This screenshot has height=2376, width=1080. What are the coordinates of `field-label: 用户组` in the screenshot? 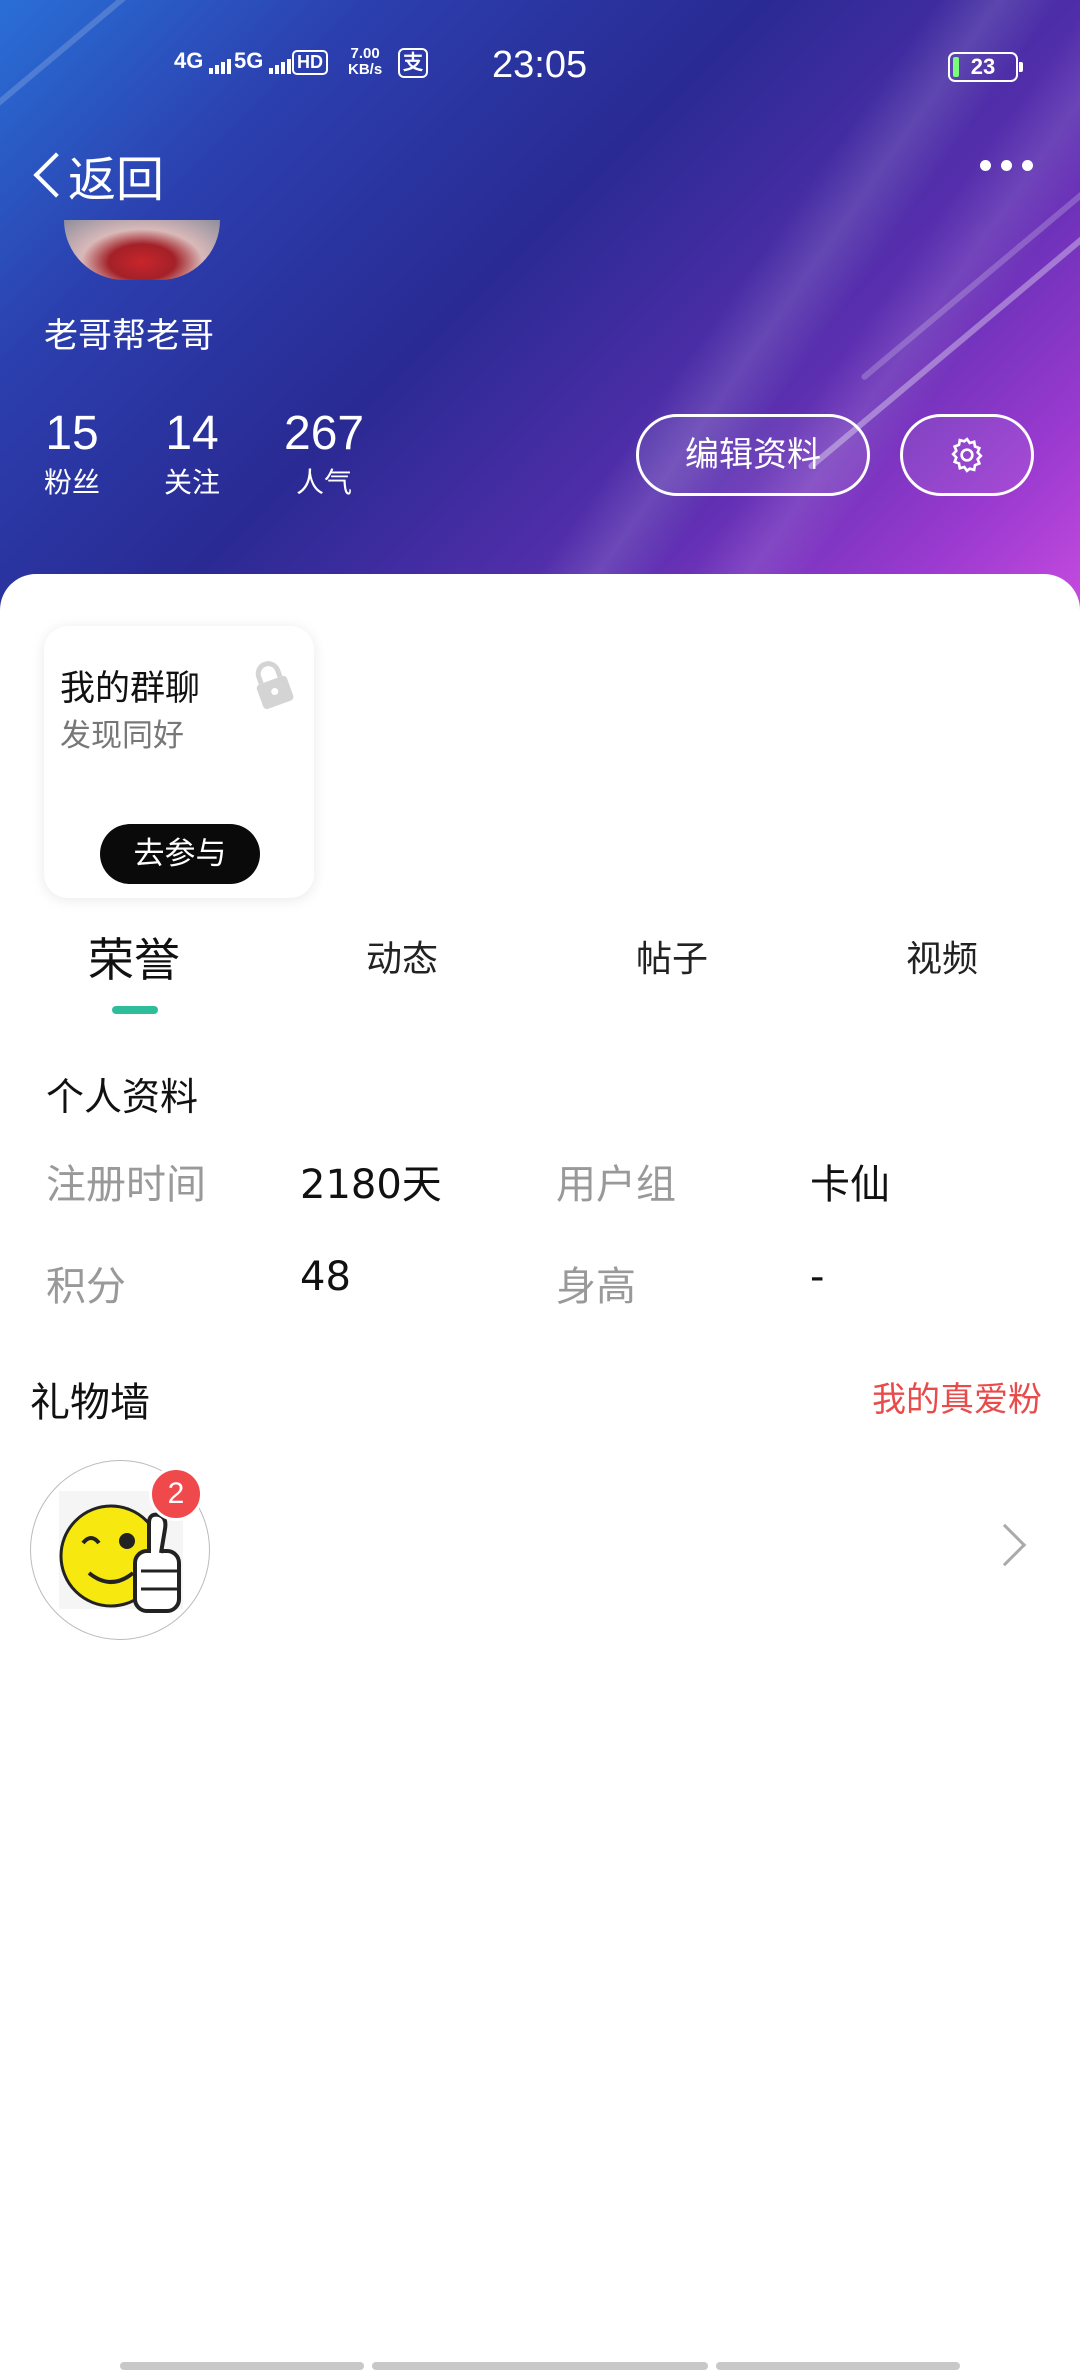 It's located at (616, 1185).